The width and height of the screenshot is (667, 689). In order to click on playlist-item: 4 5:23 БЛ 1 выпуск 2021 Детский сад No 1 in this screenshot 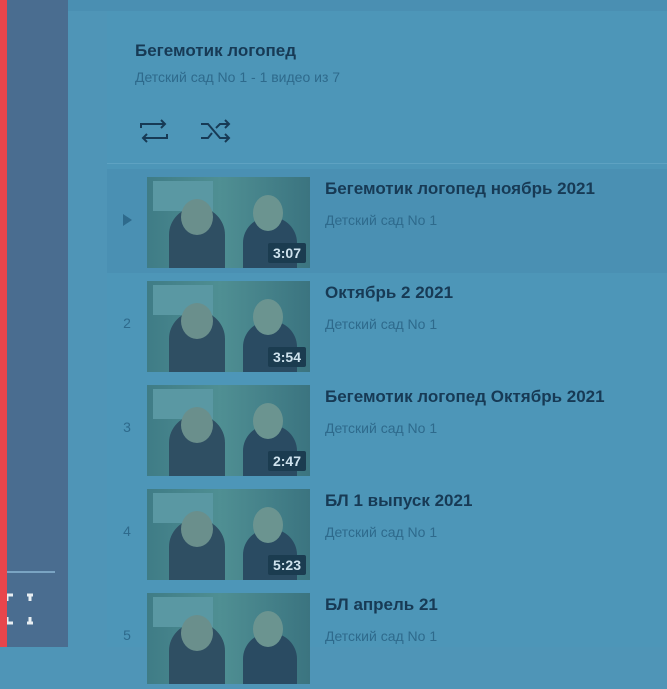, I will do `click(387, 533)`.